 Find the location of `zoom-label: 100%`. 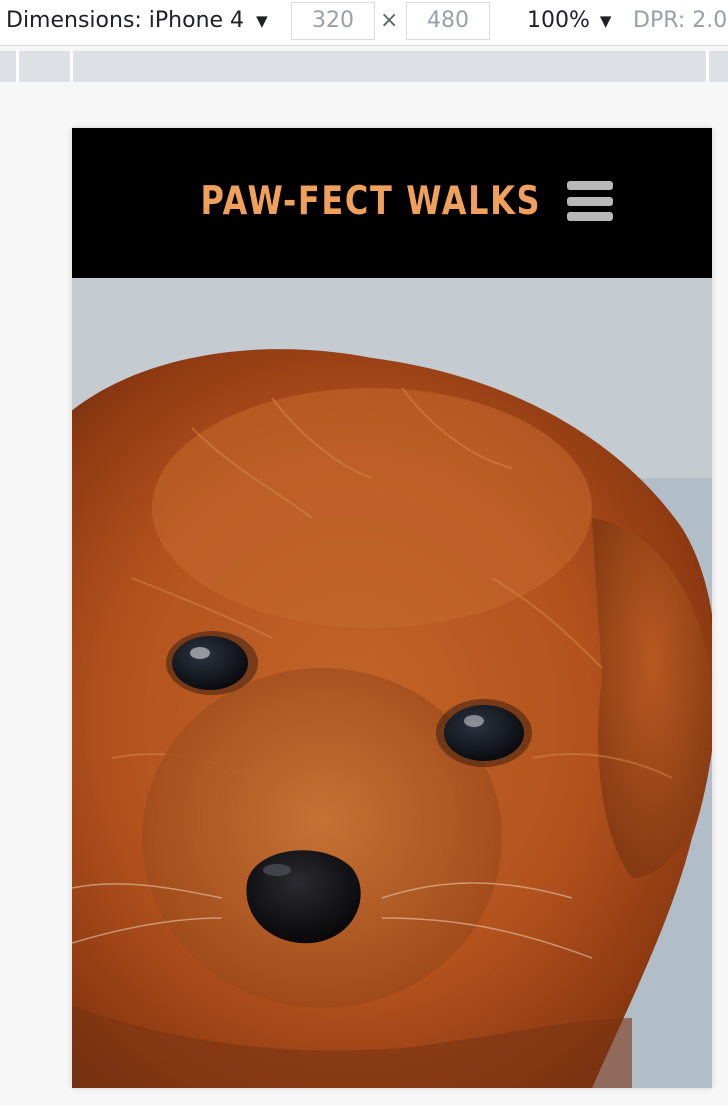

zoom-label: 100% is located at coordinates (558, 20).